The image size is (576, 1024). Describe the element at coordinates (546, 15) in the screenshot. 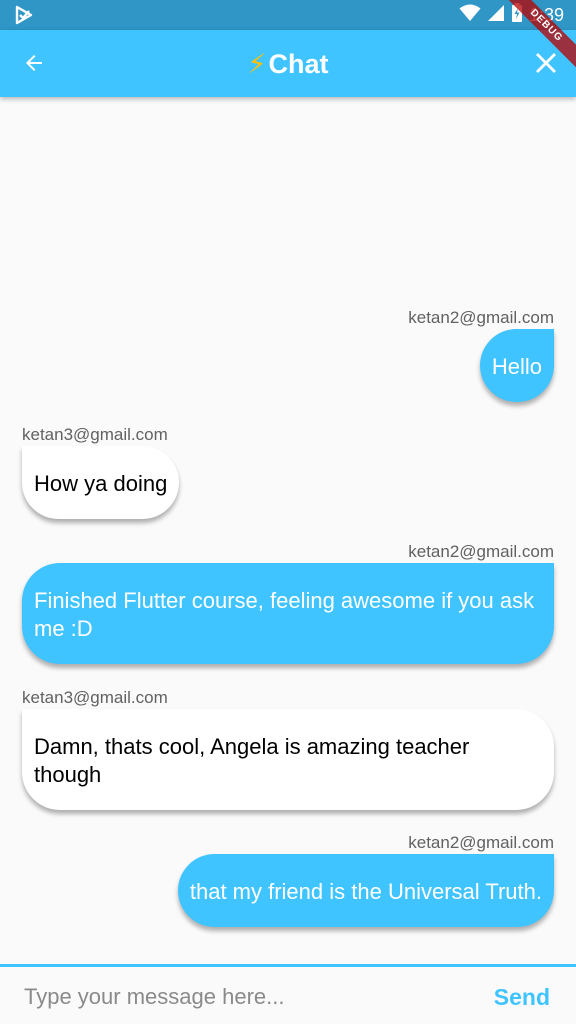

I see `status-time: 1:39` at that location.